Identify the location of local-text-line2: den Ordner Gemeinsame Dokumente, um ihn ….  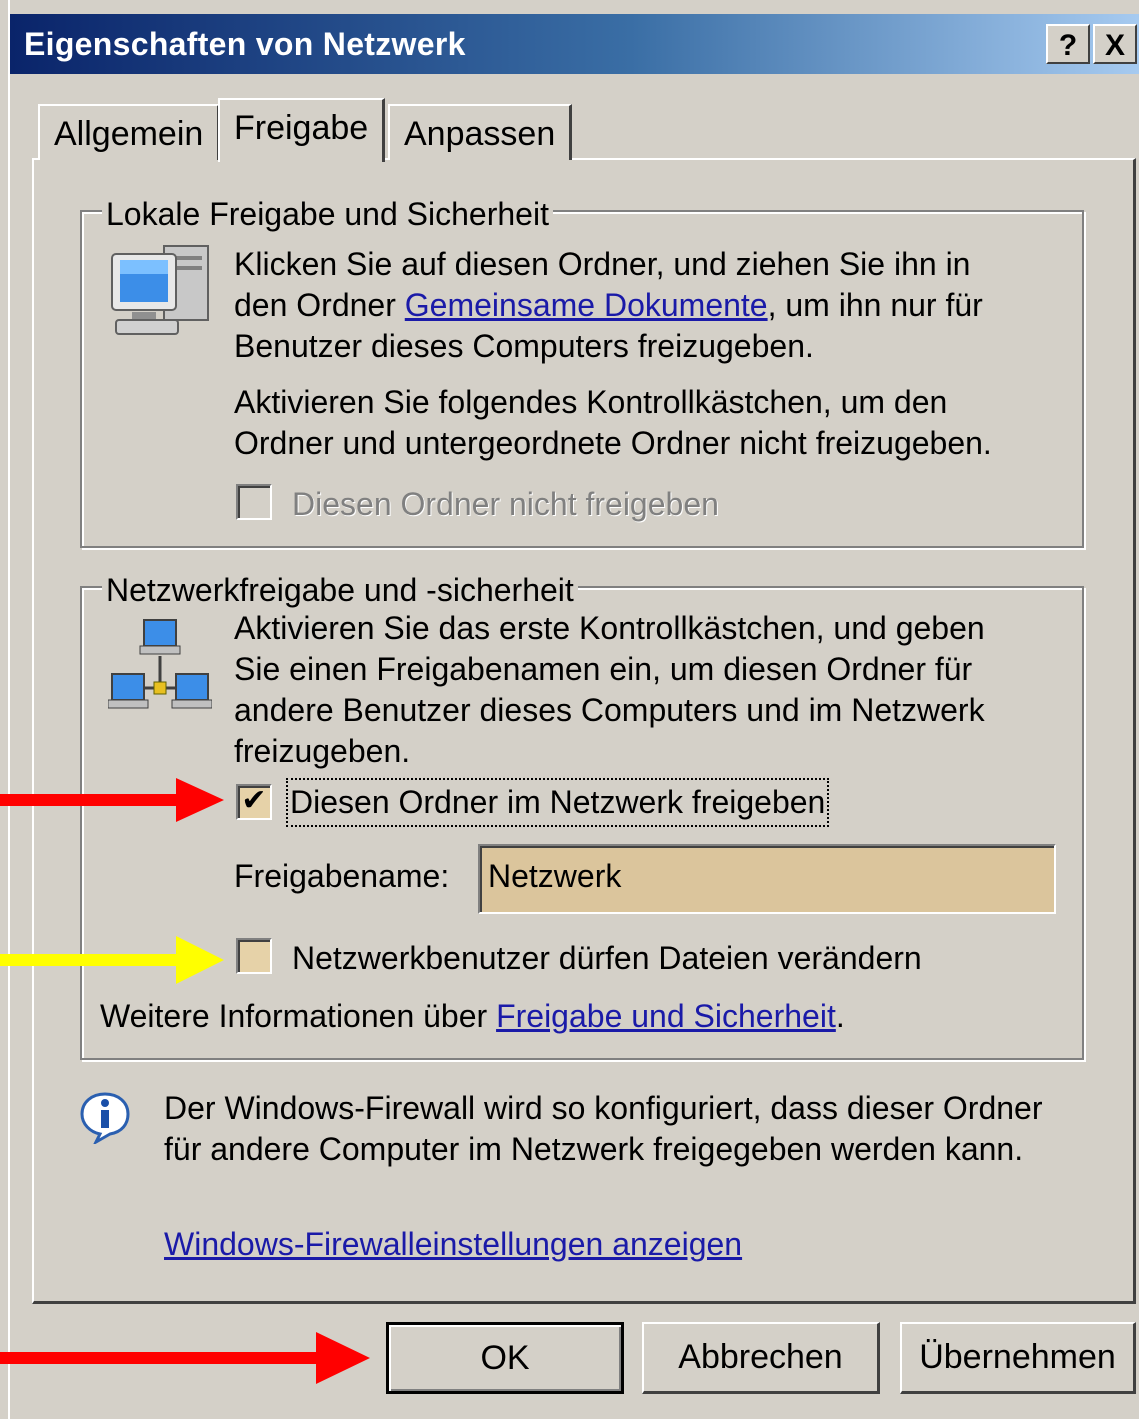
(608, 305).